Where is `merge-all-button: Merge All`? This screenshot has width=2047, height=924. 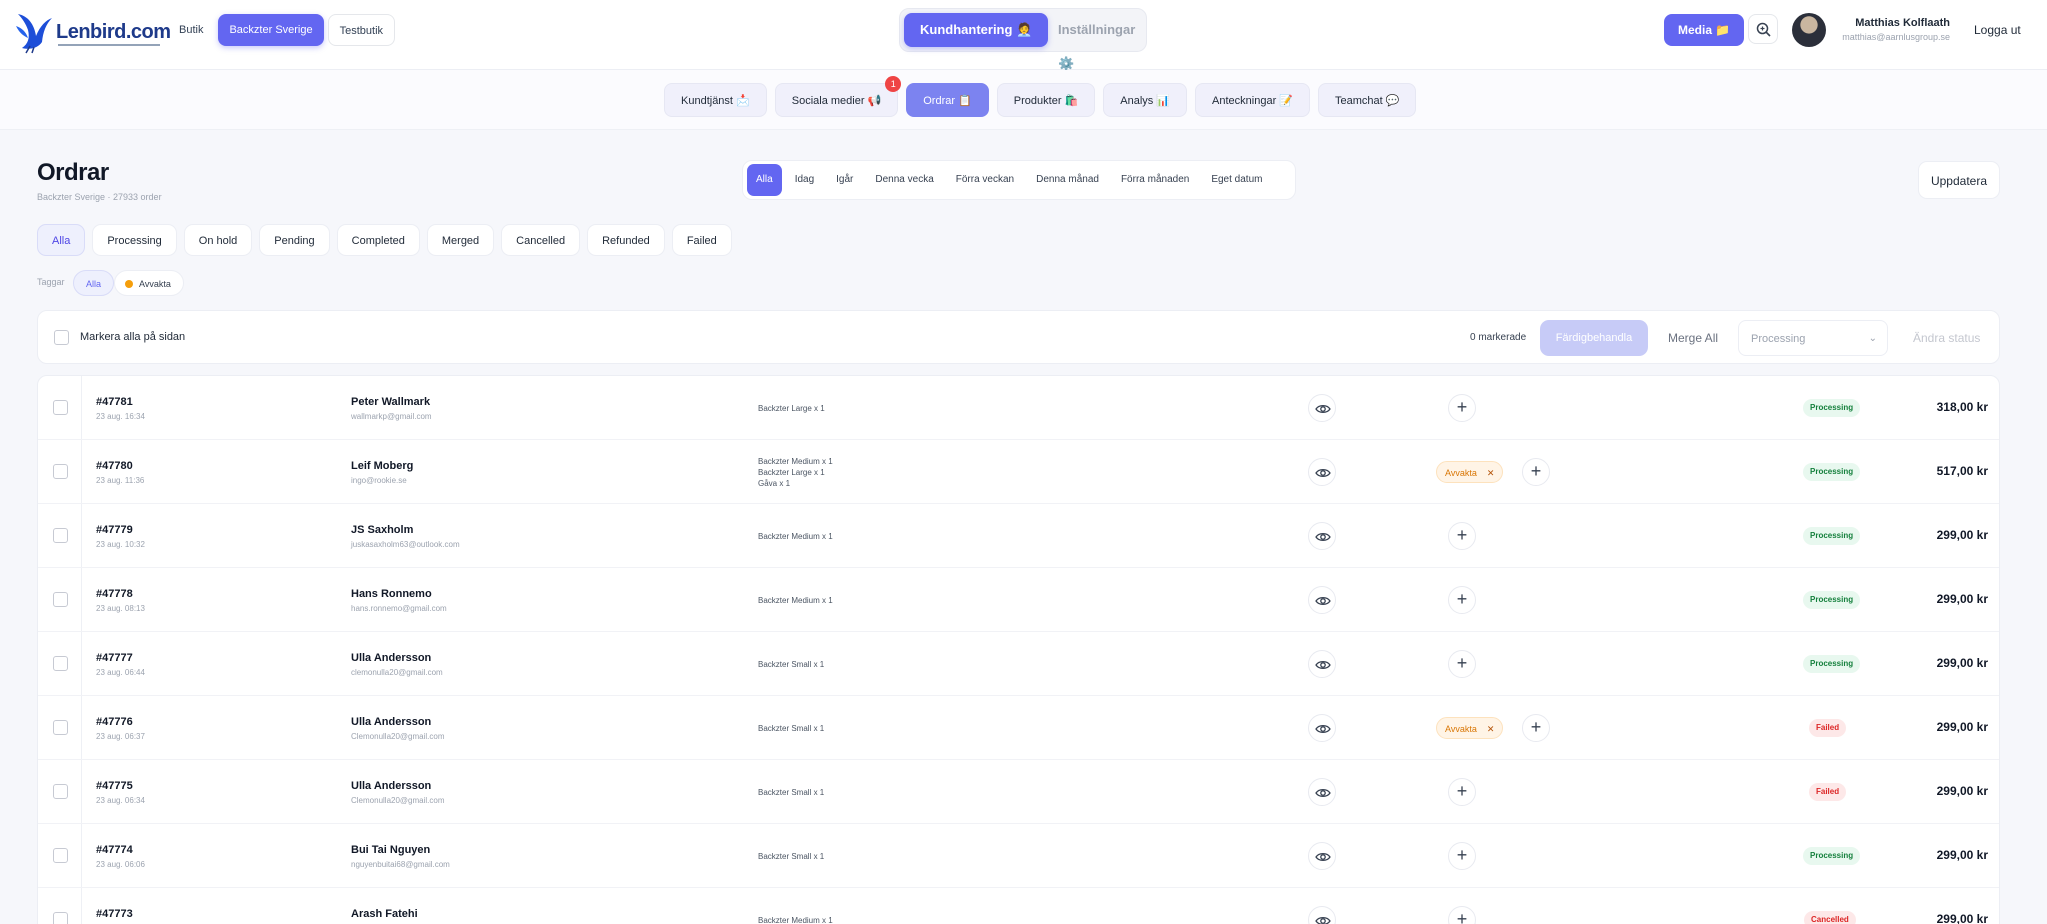 merge-all-button: Merge All is located at coordinates (1693, 338).